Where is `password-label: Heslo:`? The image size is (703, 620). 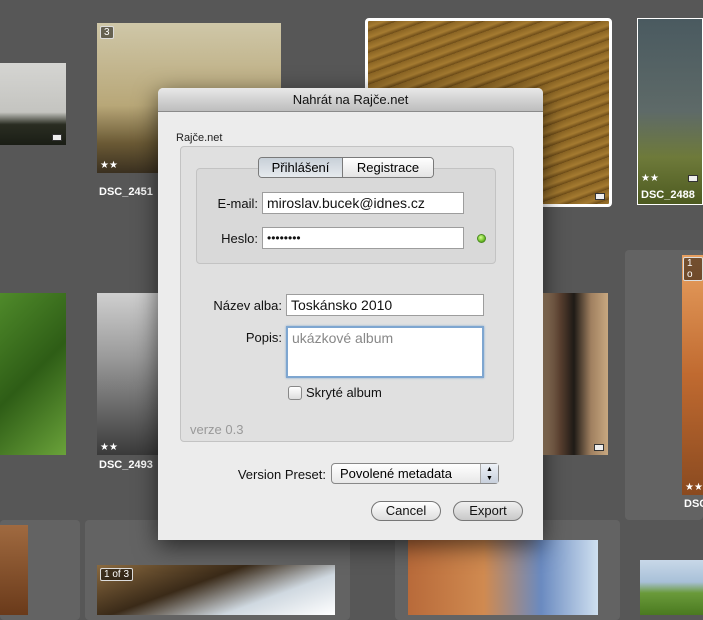
password-label: Heslo: is located at coordinates (239, 238).